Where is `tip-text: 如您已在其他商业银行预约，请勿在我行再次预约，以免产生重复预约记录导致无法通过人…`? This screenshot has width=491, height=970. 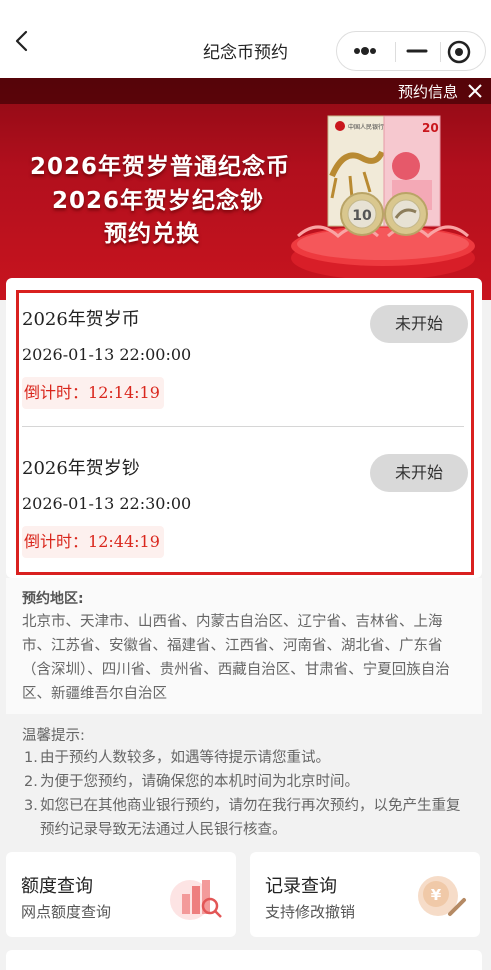 tip-text: 如您已在其他商业银行预约，请勿在我行再次预约，以免产生重复预约记录导致无法通过人… is located at coordinates (250, 818).